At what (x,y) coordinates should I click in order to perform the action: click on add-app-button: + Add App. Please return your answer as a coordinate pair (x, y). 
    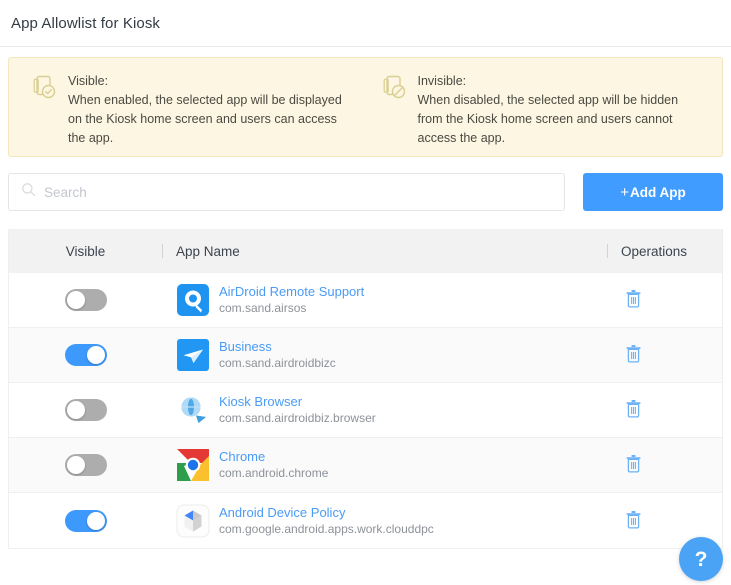
    Looking at the image, I should click on (653, 192).